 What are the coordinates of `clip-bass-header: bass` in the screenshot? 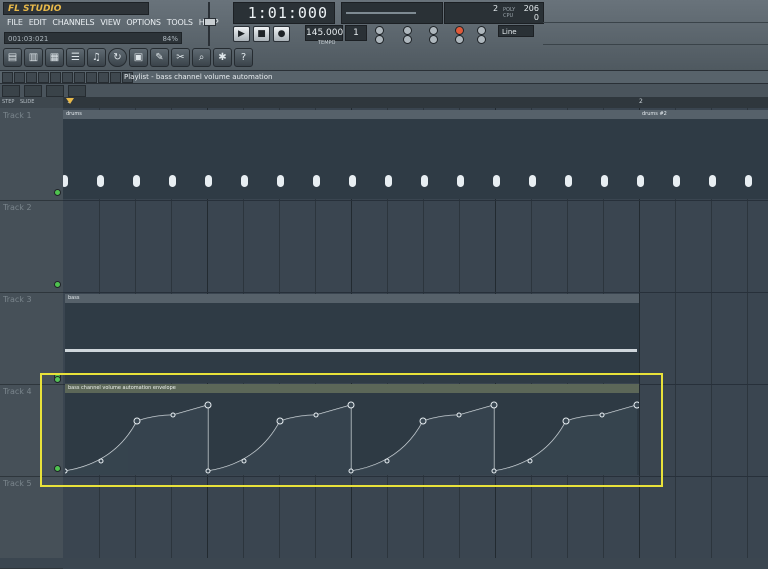 It's located at (352, 298).